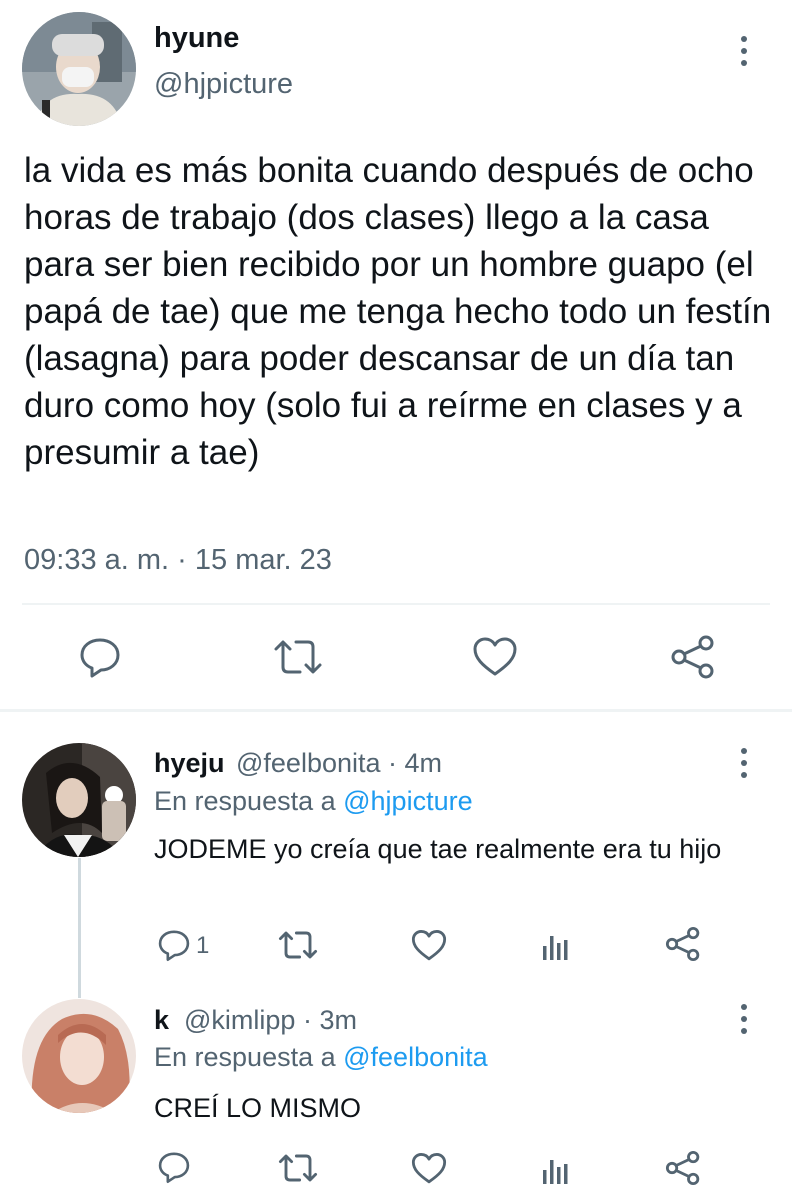 The height and width of the screenshot is (1200, 792). I want to click on reply-author-handle: @kimlipp, so click(240, 1020).